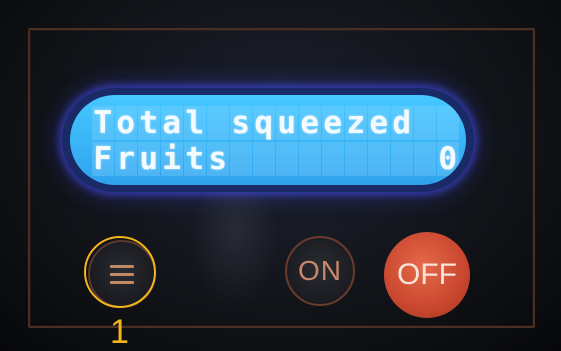  Describe the element at coordinates (126, 159) in the screenshot. I see `lcd-char-cell: r` at that location.